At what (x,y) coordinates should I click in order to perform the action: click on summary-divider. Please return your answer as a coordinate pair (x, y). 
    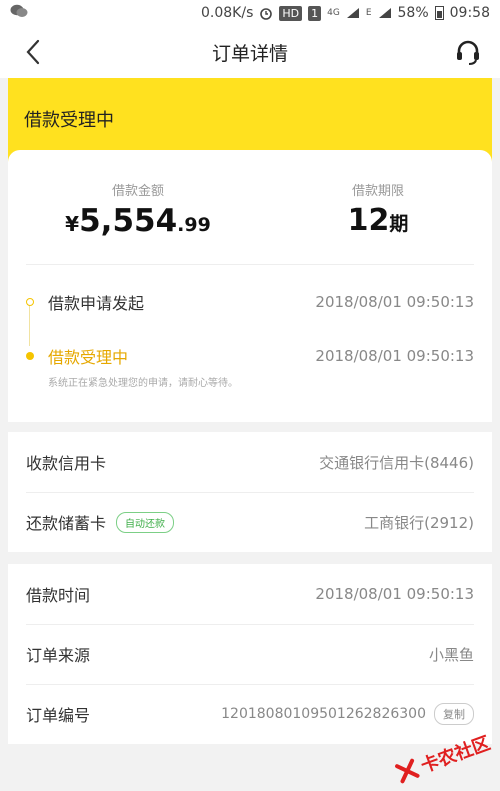
    Looking at the image, I should click on (250, 264).